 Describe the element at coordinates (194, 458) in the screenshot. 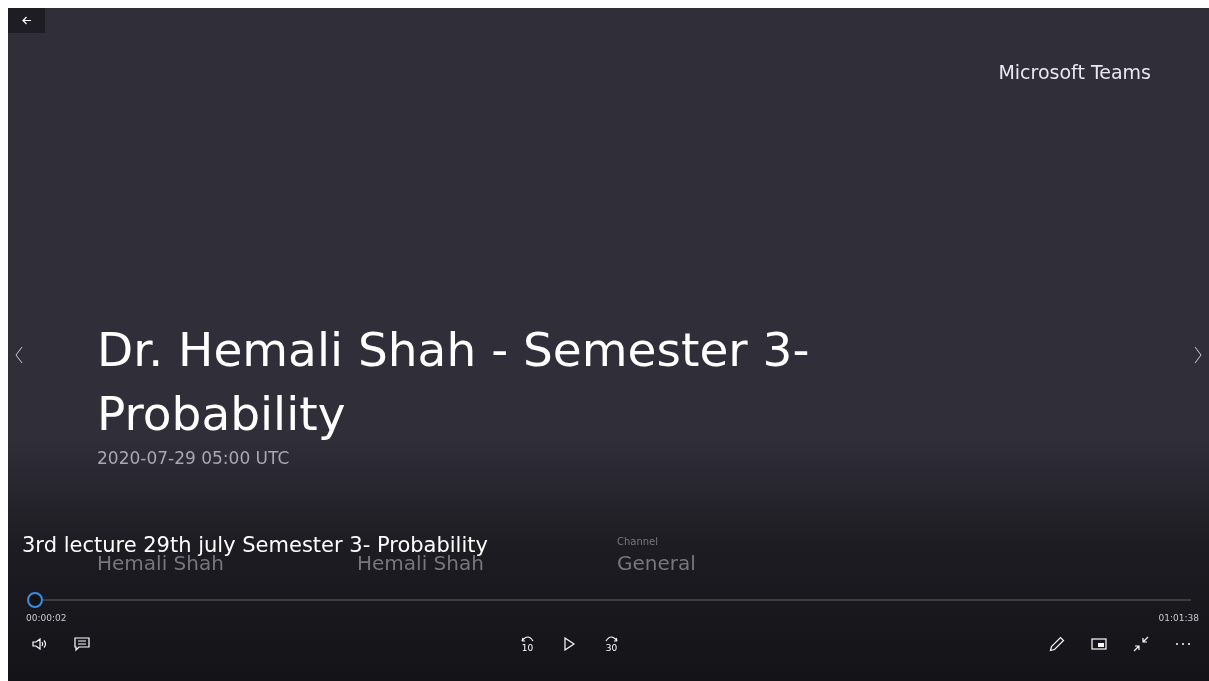

I see `meeting-date: 2020-07-29 05:00 UTC` at that location.